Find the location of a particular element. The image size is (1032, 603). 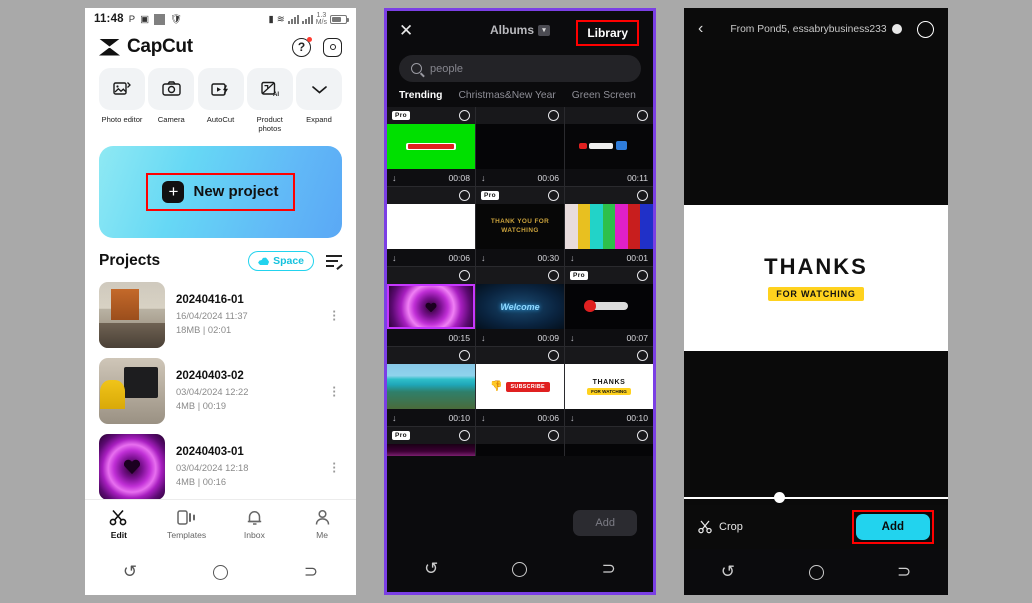

gear-icon is located at coordinates (332, 47).